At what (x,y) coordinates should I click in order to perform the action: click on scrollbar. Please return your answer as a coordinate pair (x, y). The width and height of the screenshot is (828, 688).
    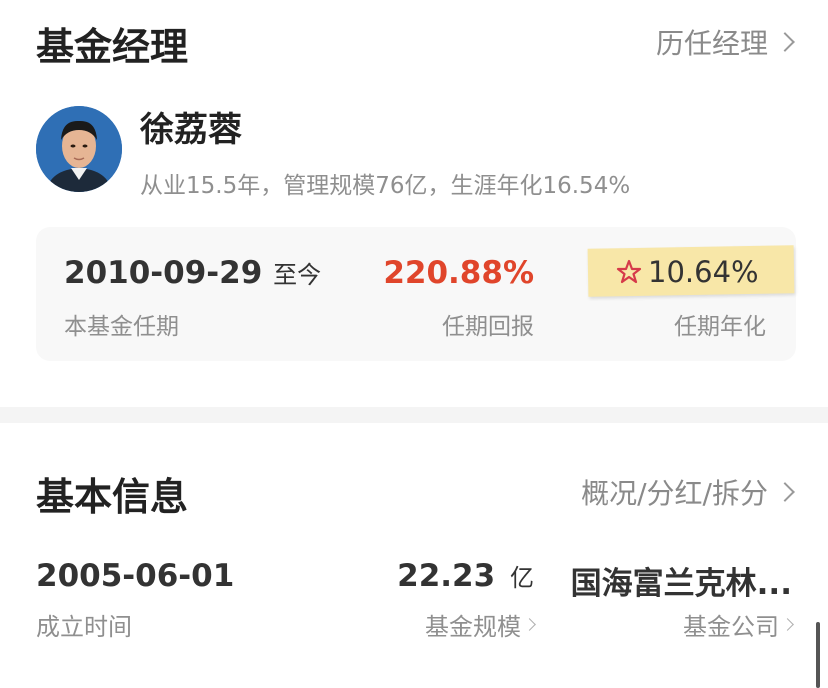
    Looking at the image, I should click on (818, 655).